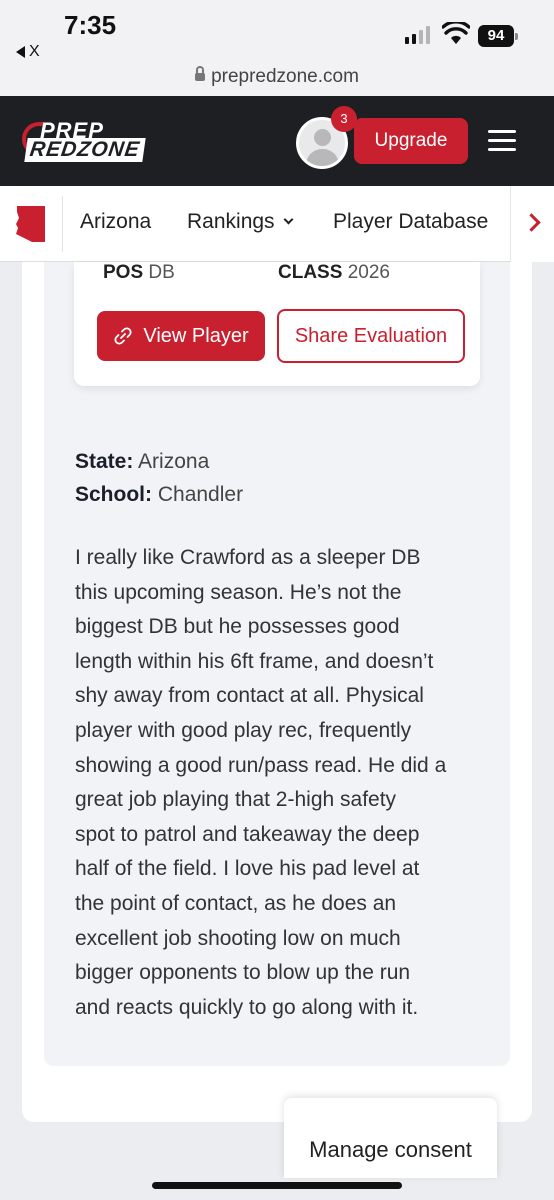 The height and width of the screenshot is (1200, 554). I want to click on player-position: POS DB, so click(139, 273).